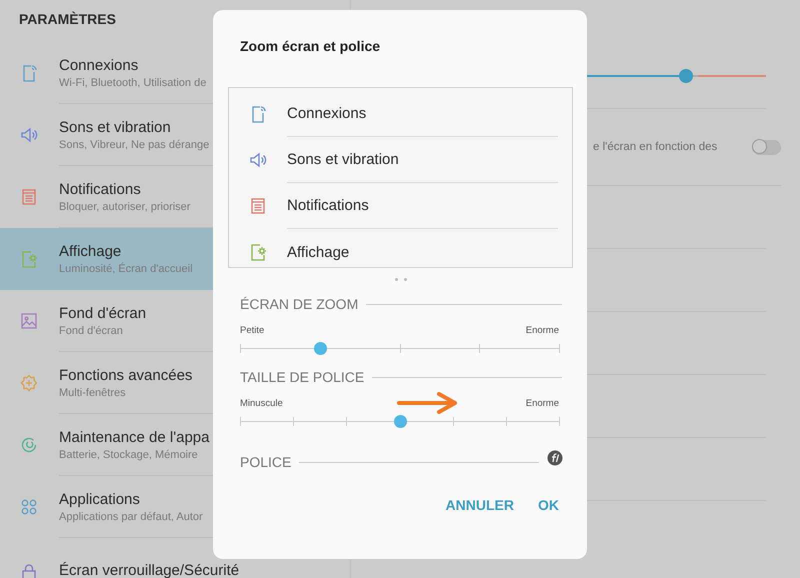 The image size is (800, 578). Describe the element at coordinates (399, 348) in the screenshot. I see `zoom-slider` at that location.